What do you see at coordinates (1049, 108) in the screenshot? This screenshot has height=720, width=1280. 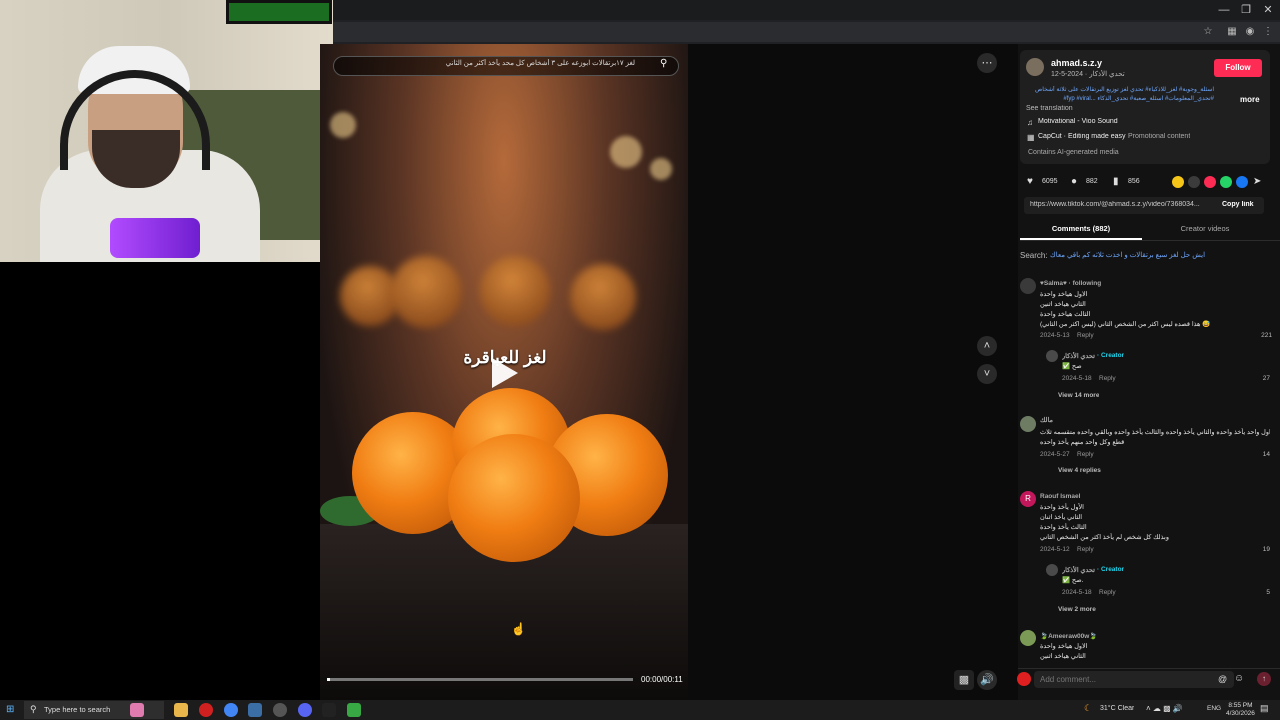 I see `see-translation-link: See translation` at bounding box center [1049, 108].